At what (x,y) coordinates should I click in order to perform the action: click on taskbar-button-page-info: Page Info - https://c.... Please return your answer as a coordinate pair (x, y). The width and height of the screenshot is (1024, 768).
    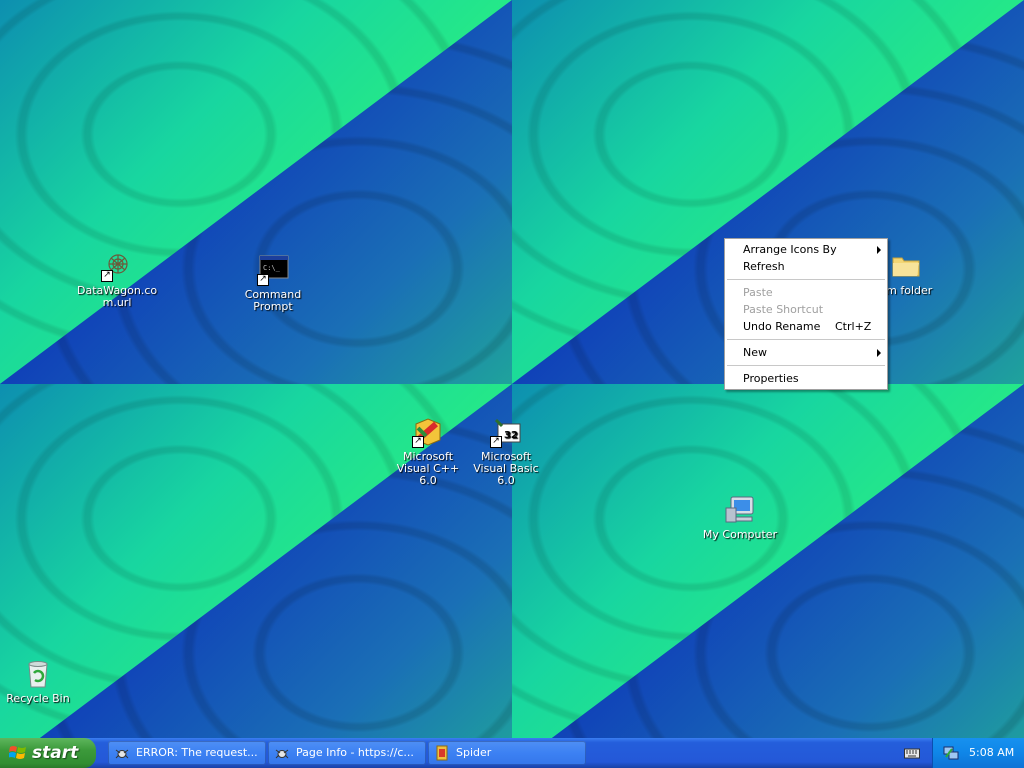
    Looking at the image, I should click on (347, 753).